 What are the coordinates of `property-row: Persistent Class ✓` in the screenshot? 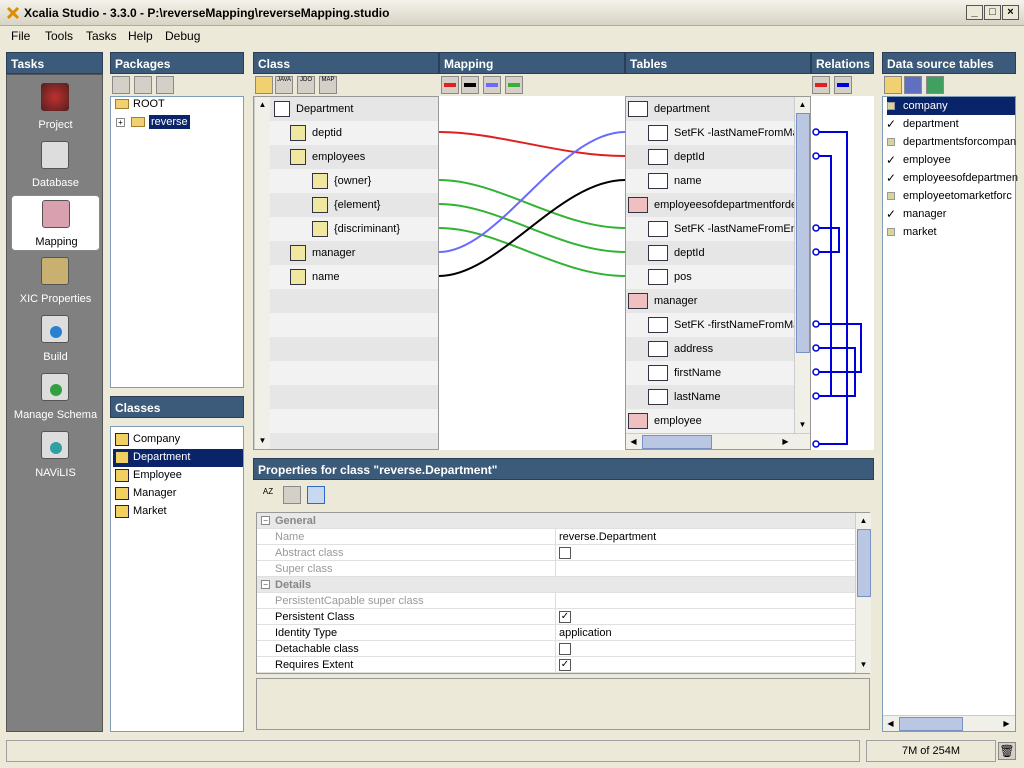 It's located at (556, 617).